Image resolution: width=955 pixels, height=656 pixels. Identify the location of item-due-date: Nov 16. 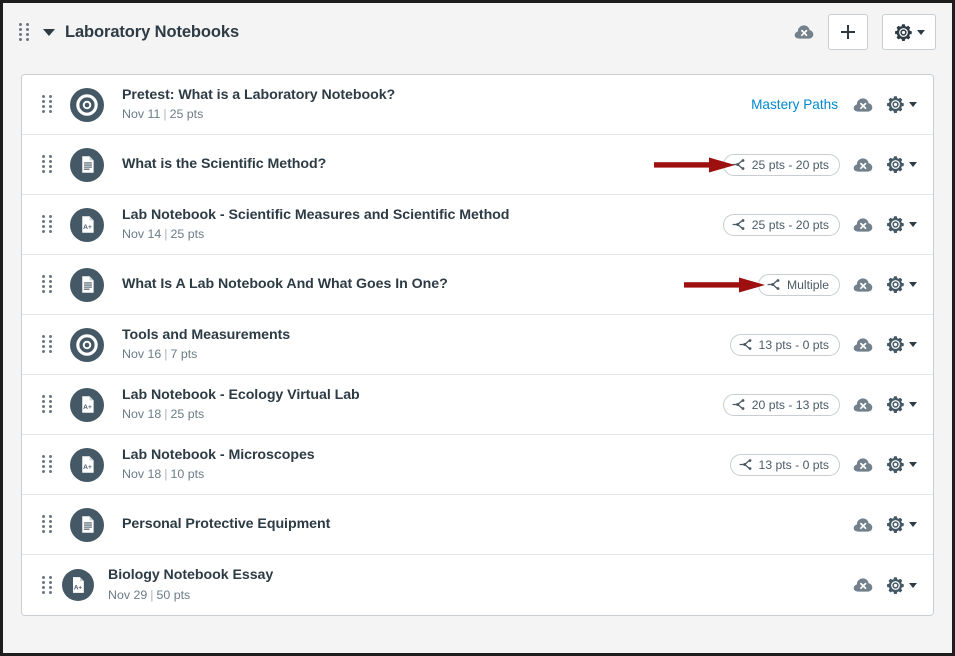
(142, 354).